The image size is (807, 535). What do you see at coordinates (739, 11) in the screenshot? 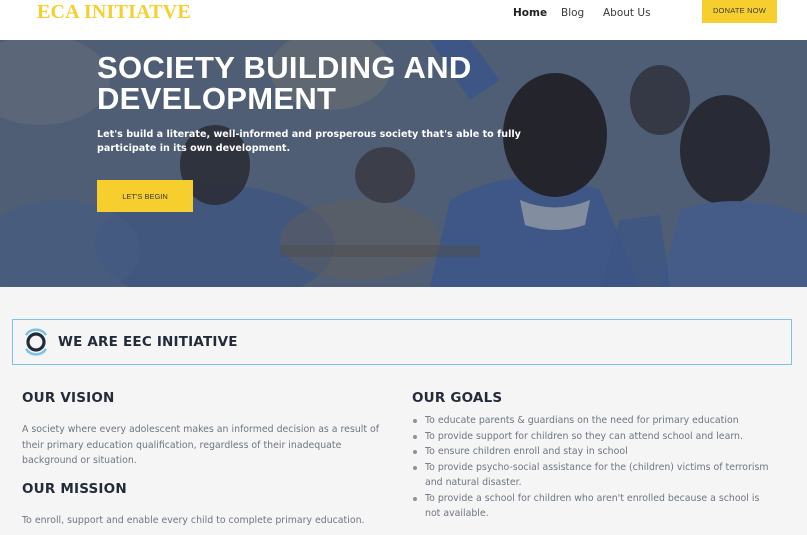
I see `donate-now-button: DONATE NOW` at bounding box center [739, 11].